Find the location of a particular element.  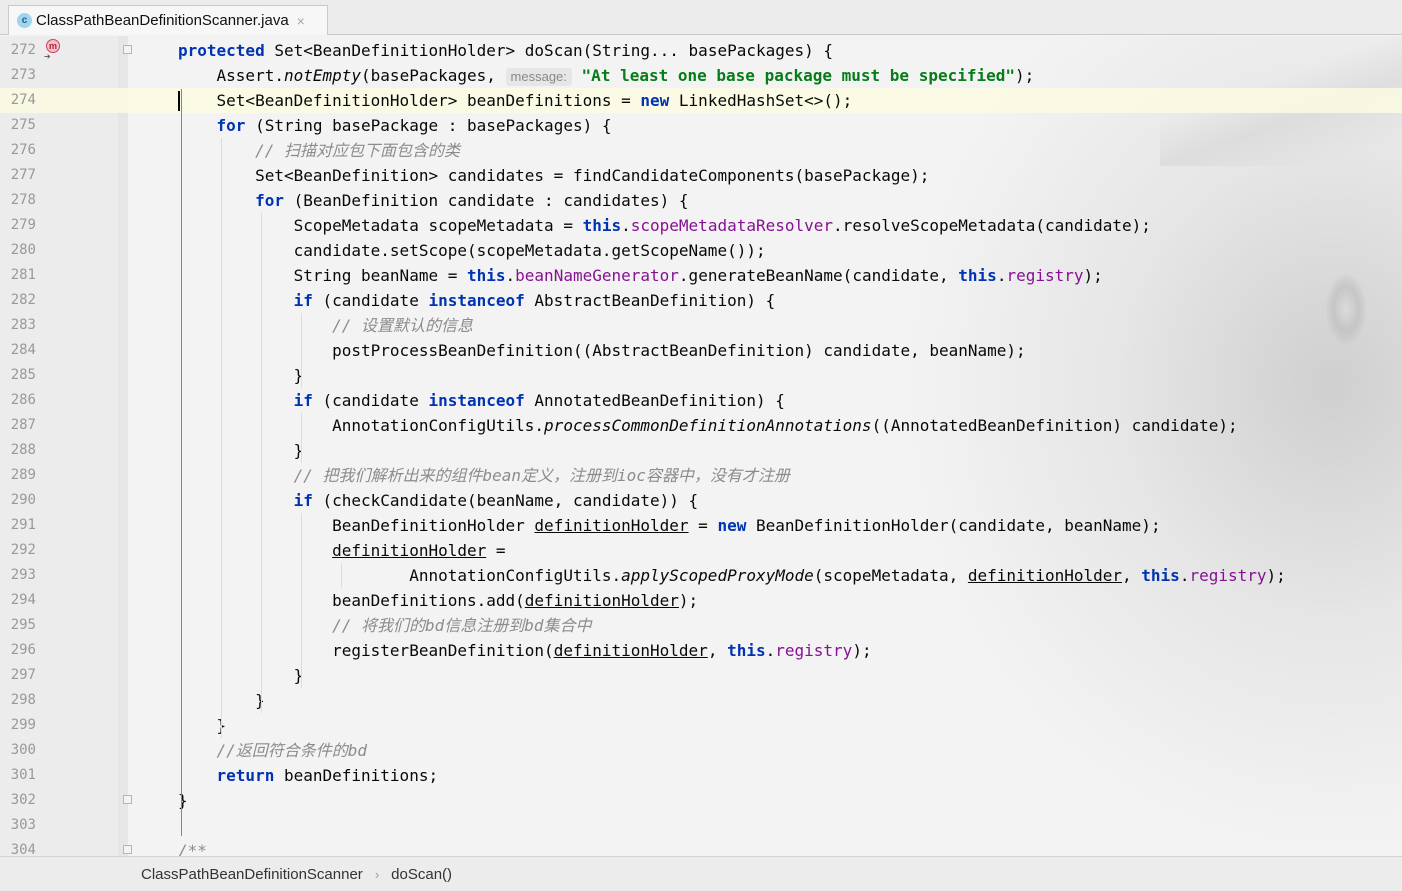

code-text: beanDefinitions.add(definitionHolder); is located at coordinates (438, 600).